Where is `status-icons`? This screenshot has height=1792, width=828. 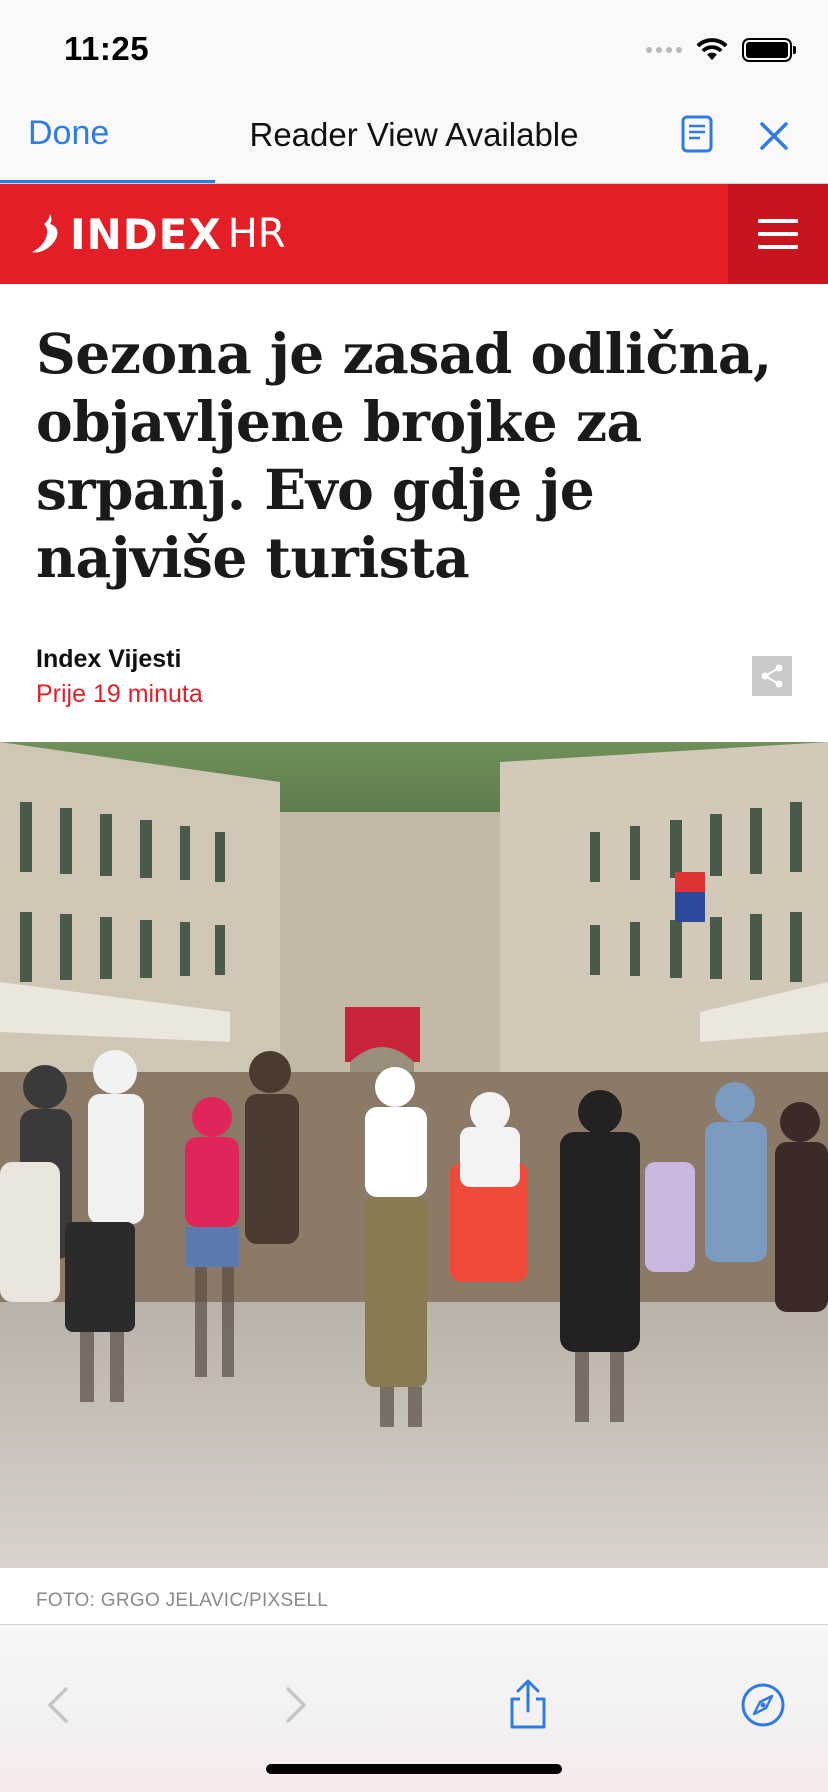 status-icons is located at coordinates (721, 50).